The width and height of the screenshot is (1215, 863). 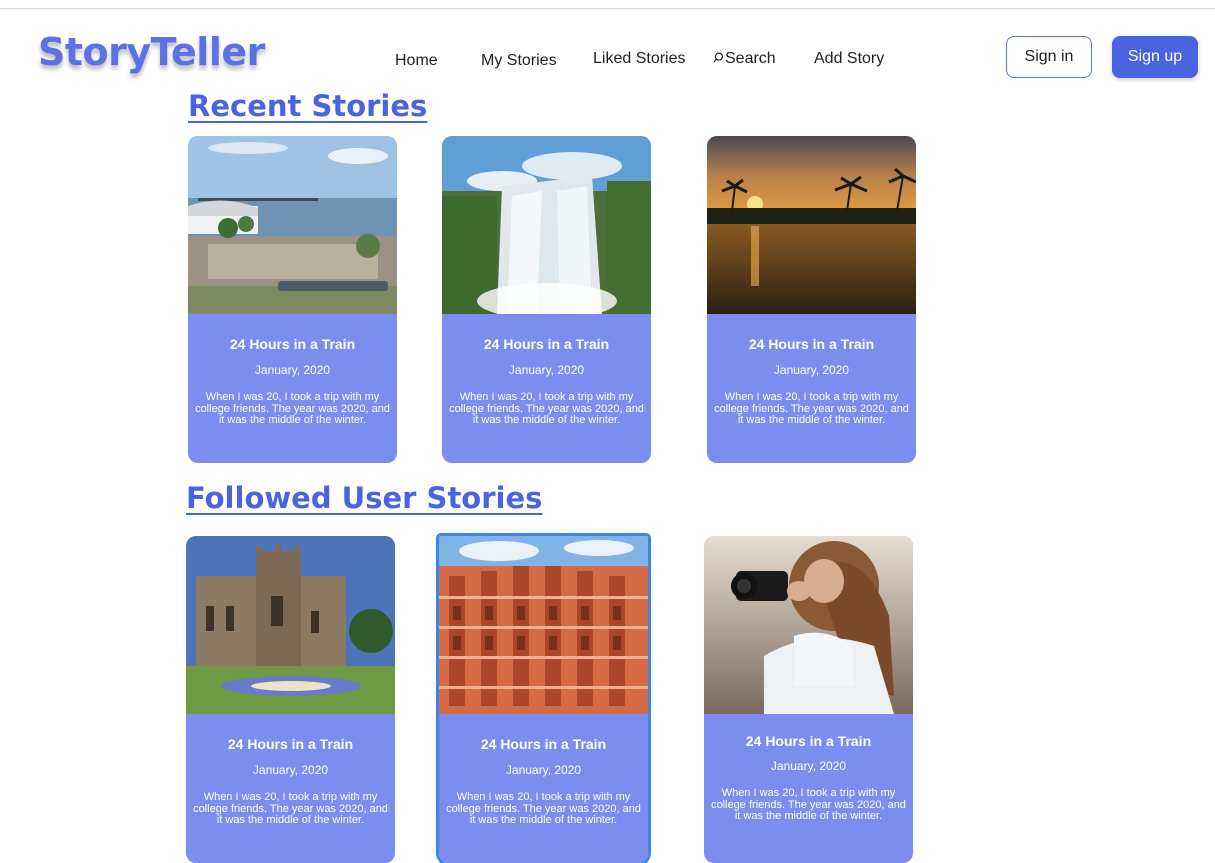 What do you see at coordinates (519, 61) in the screenshot?
I see `nav-my-stories: My Stories` at bounding box center [519, 61].